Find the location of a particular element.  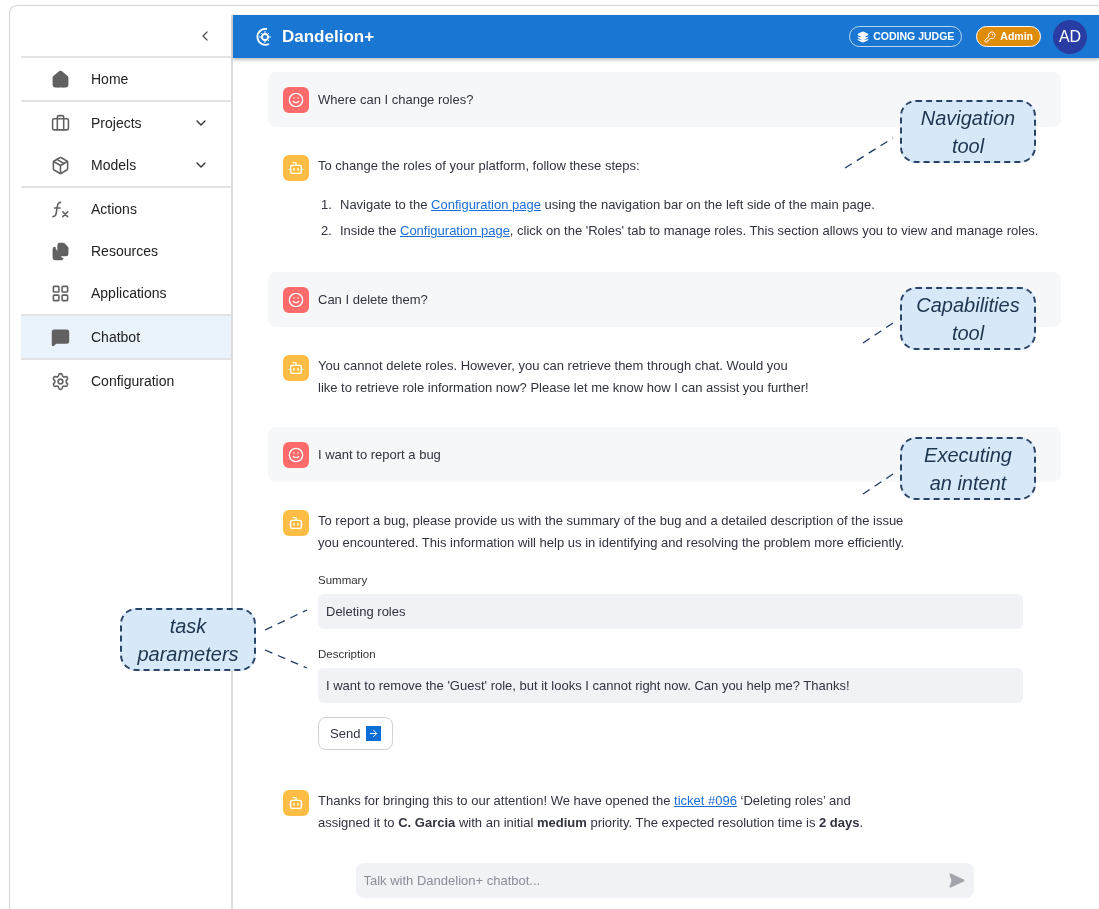

message-text: Can I delete them? is located at coordinates (373, 299).